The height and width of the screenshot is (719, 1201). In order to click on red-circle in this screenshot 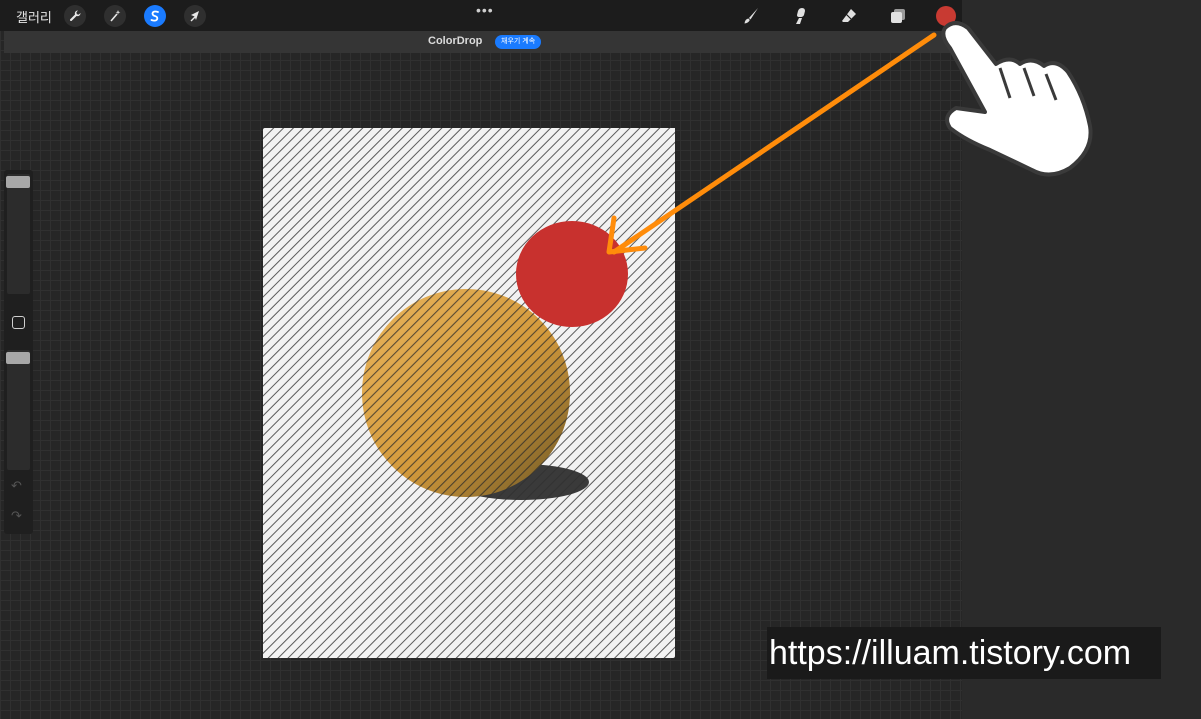, I will do `click(572, 274)`.